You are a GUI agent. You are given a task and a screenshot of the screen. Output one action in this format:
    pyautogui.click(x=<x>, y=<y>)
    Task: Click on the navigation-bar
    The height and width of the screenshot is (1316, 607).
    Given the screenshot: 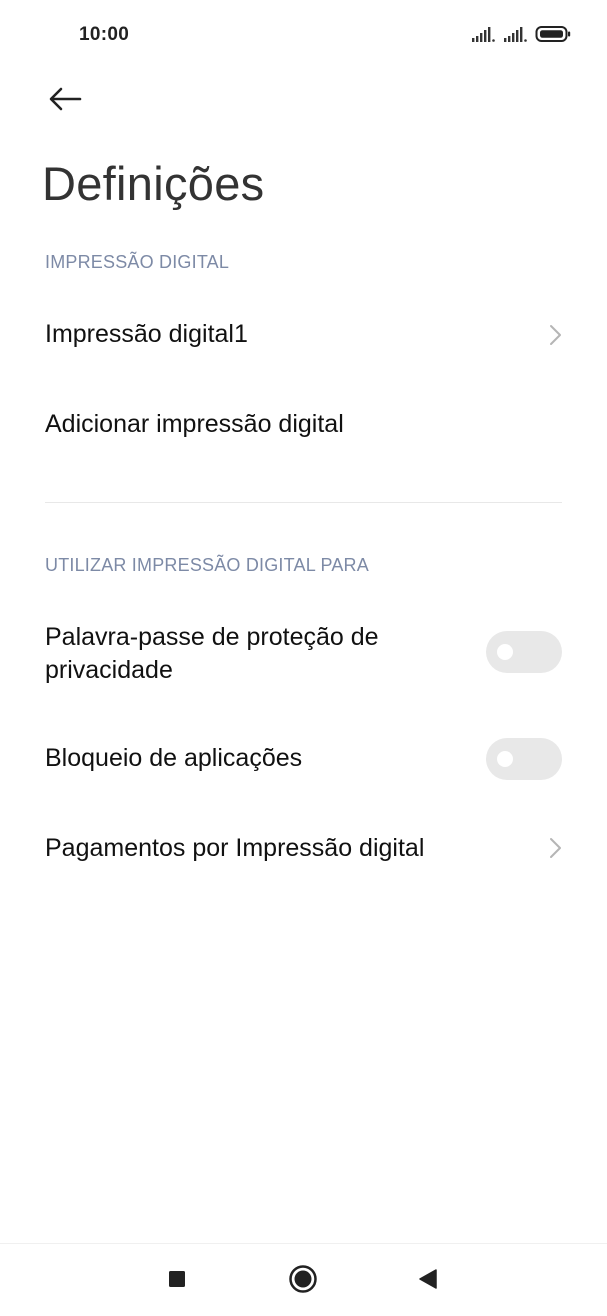 What is the action you would take?
    pyautogui.click(x=303, y=1279)
    